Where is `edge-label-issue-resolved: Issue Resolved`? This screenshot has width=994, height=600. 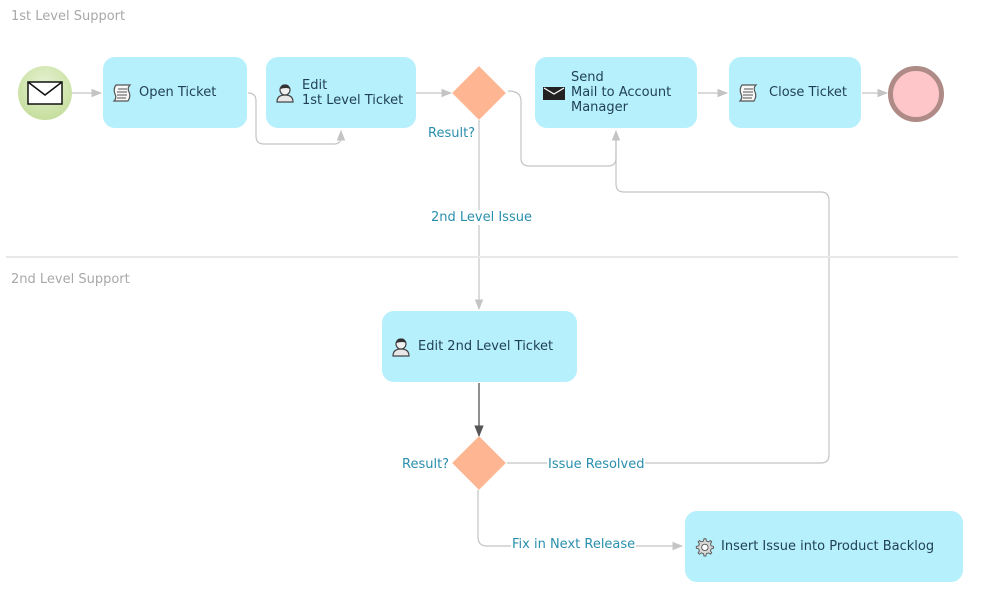
edge-label-issue-resolved: Issue Resolved is located at coordinates (596, 464).